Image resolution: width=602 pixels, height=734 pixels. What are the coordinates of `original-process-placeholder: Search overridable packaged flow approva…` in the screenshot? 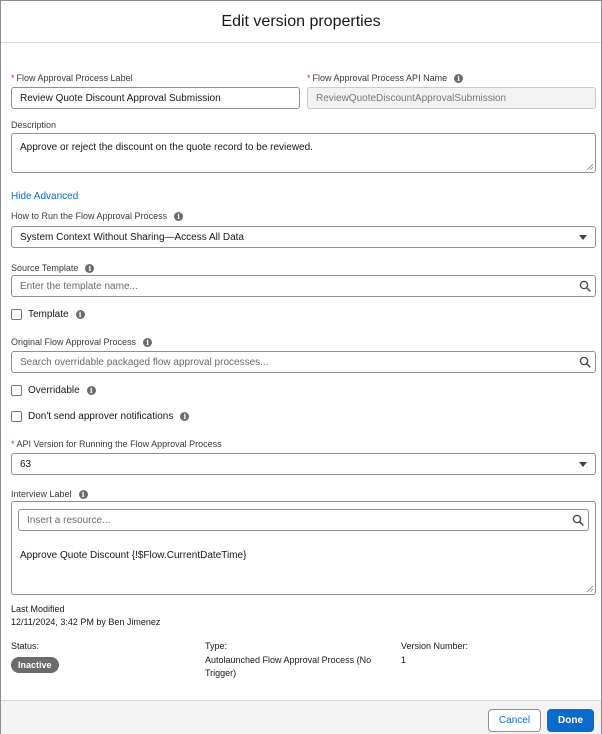 It's located at (144, 362).